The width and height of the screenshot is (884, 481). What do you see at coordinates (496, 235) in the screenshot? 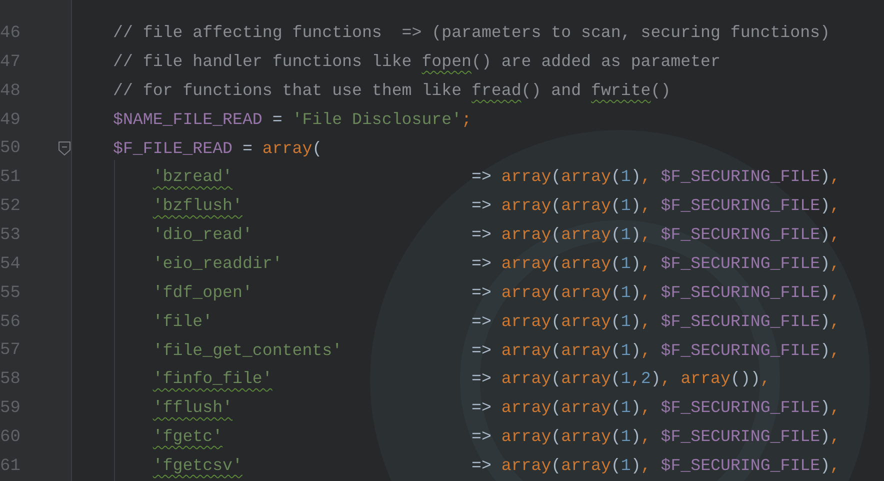
I see `code-line: 'dio_read' => array(array(1), $F_SECURING_FILE),` at bounding box center [496, 235].